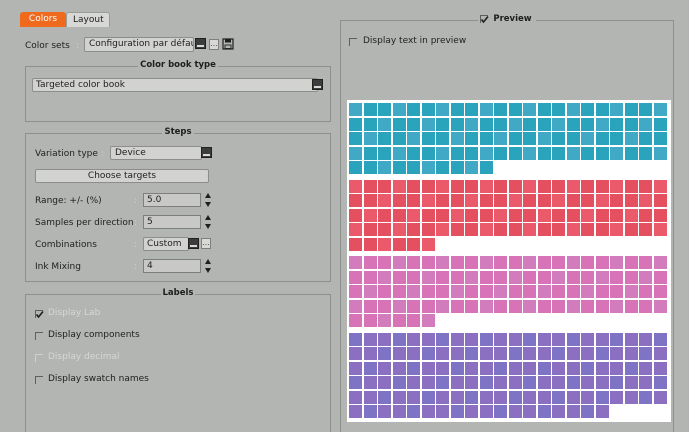 The width and height of the screenshot is (689, 432). I want to click on samples-input: 5, so click(172, 222).